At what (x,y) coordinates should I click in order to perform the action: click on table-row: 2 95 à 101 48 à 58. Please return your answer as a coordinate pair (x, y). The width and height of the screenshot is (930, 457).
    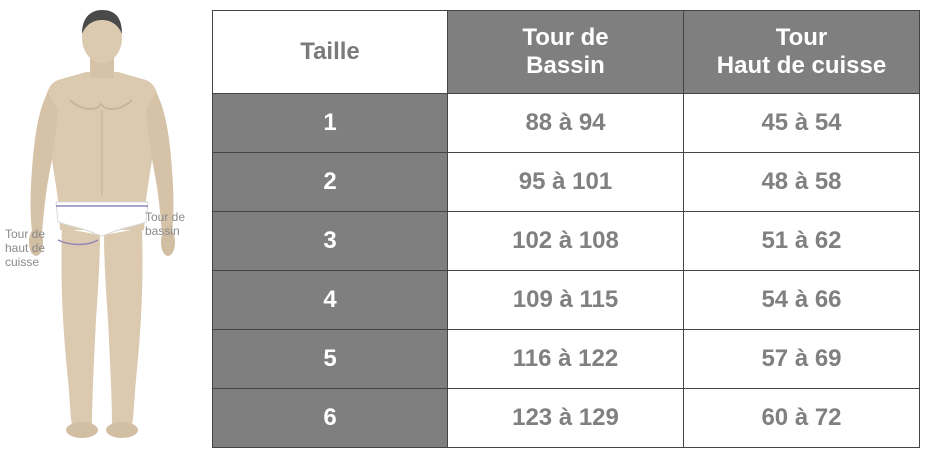
    Looking at the image, I should click on (566, 182).